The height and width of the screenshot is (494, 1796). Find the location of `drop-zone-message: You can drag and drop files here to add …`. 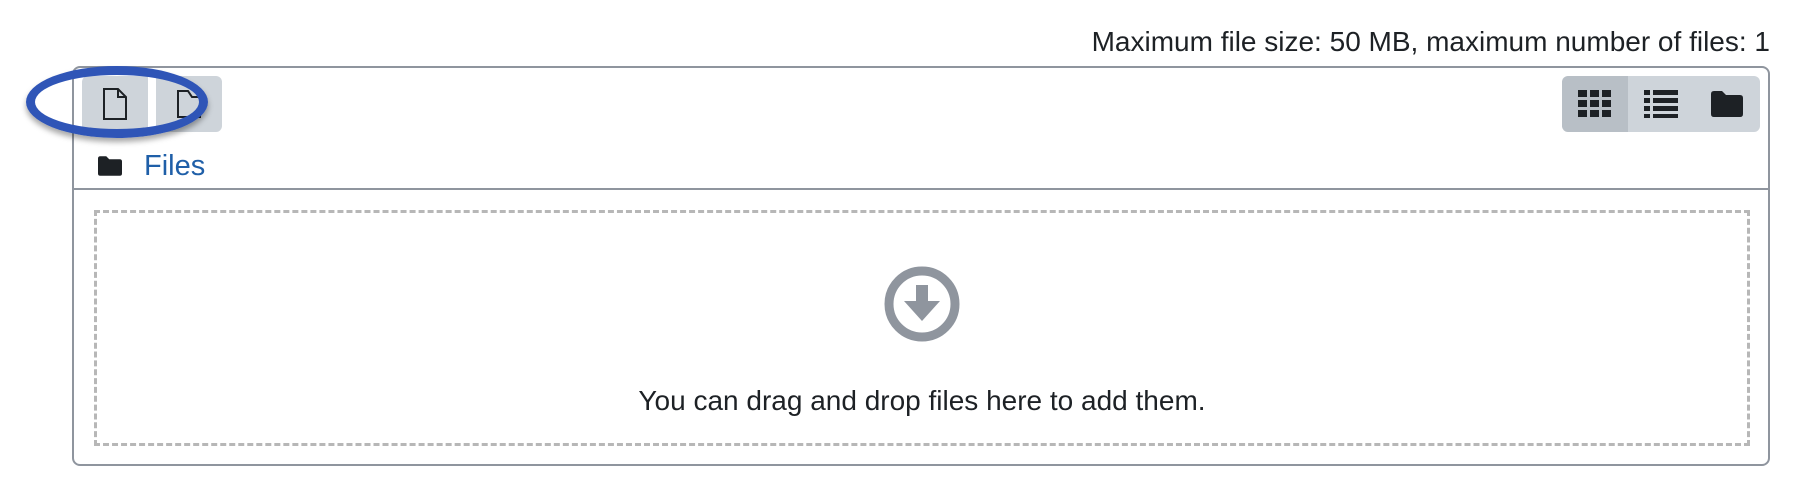

drop-zone-message: You can drag and drop files here to add … is located at coordinates (922, 400).